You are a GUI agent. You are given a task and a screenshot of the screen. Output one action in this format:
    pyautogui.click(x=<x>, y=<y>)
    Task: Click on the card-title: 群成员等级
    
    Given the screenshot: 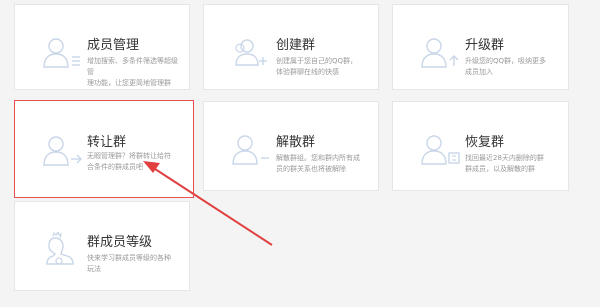 What is the action you would take?
    pyautogui.click(x=120, y=242)
    